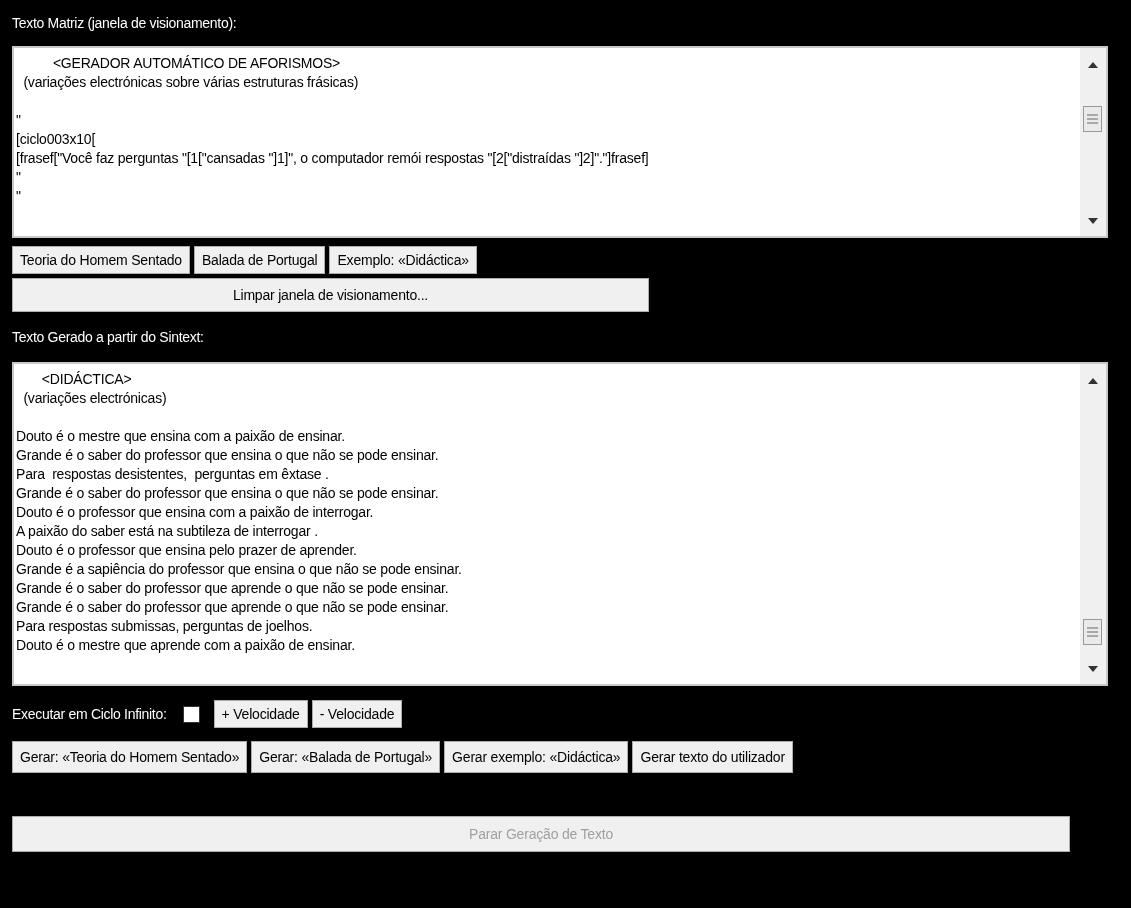 This screenshot has width=1131, height=908. What do you see at coordinates (101, 260) in the screenshot?
I see `example-button: Teoria do Homem Sentado` at bounding box center [101, 260].